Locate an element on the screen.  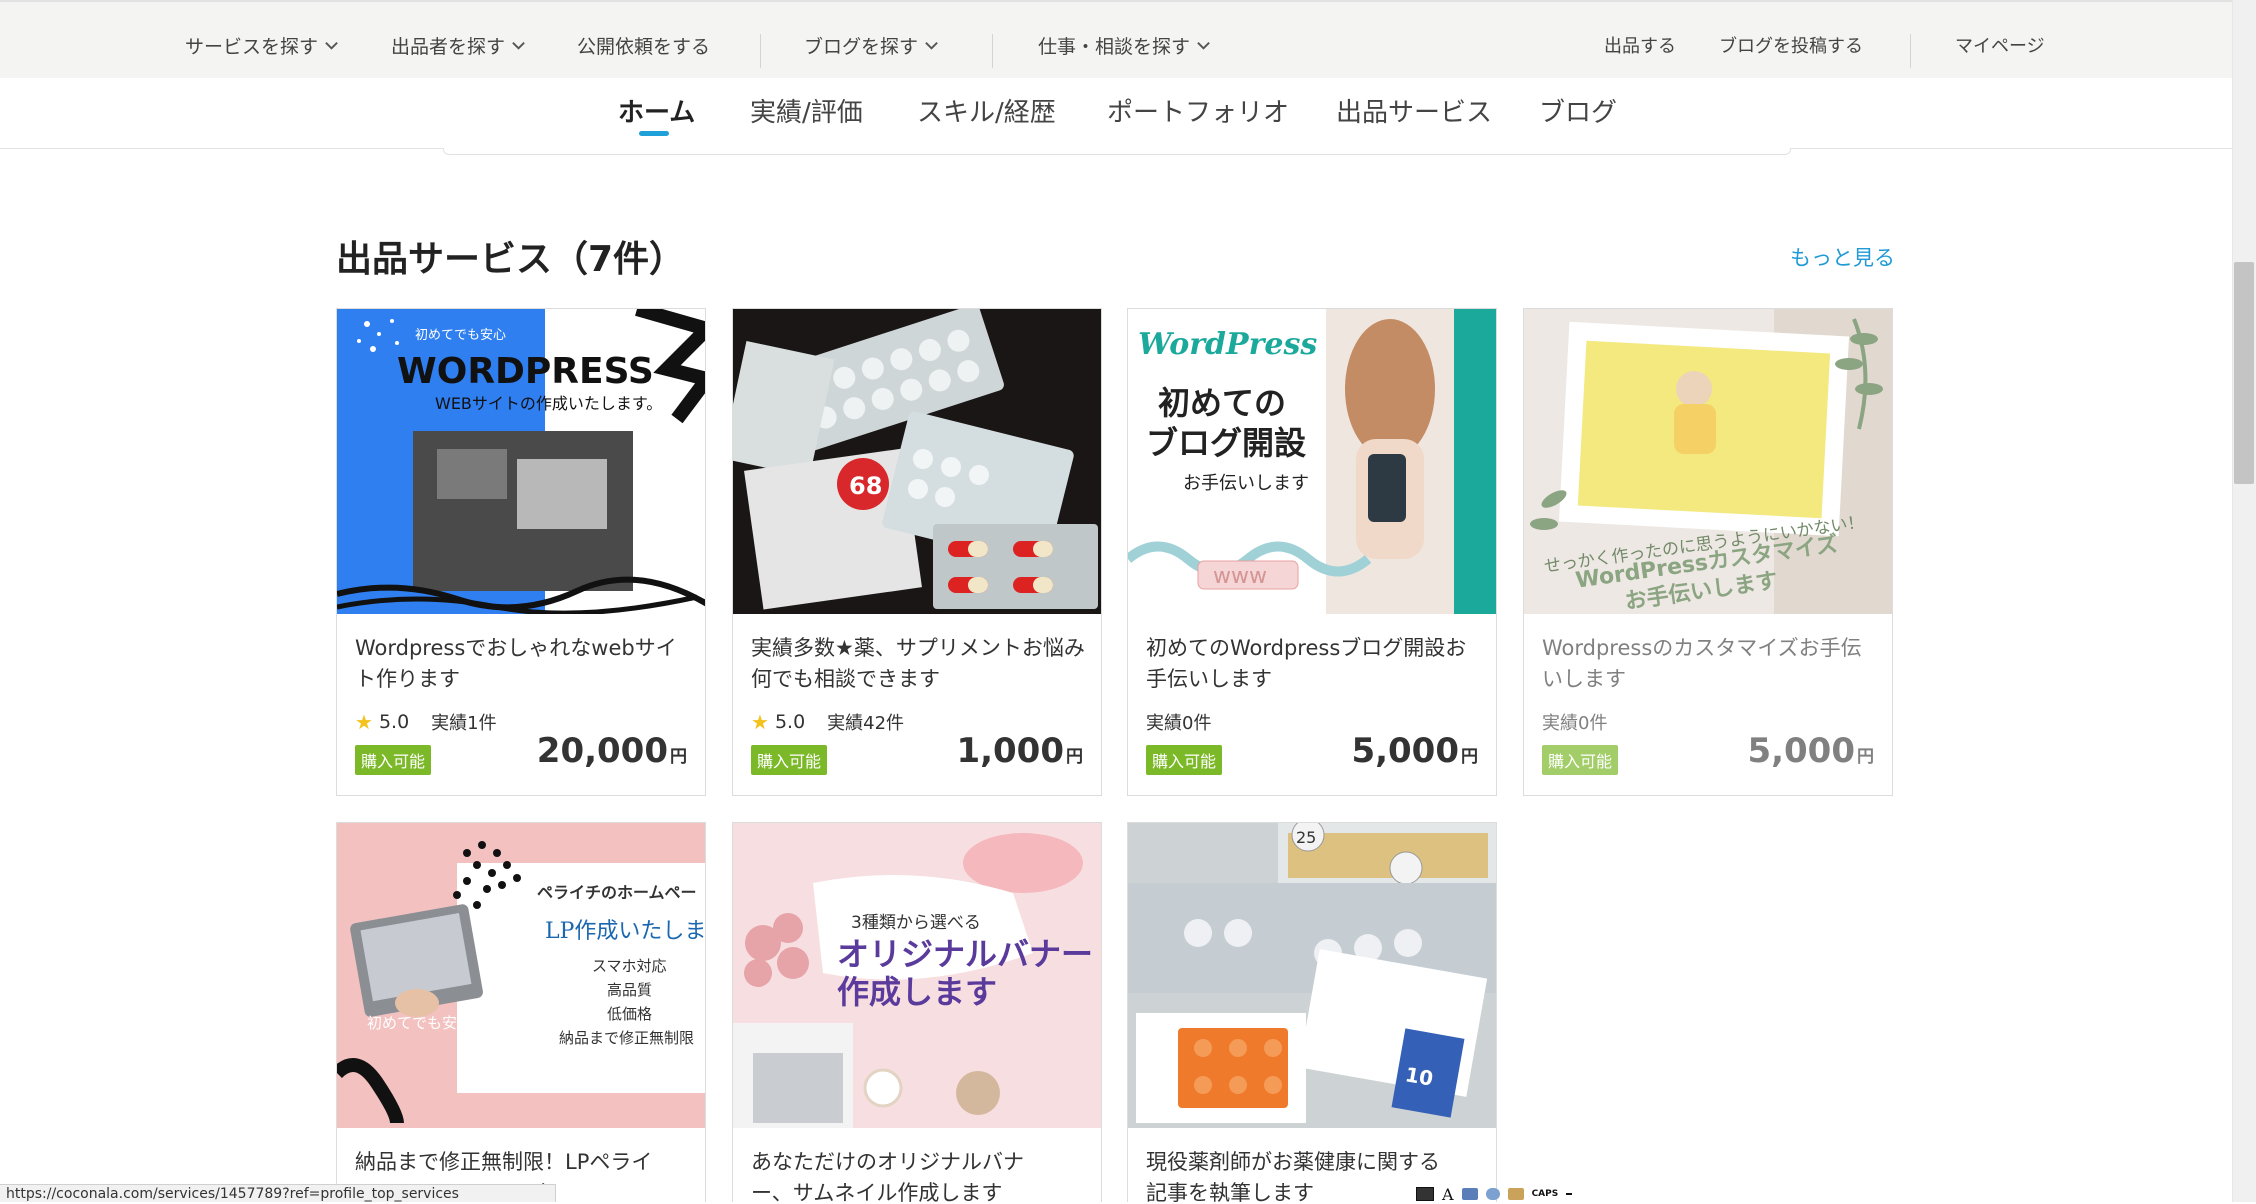
caps-indicator: CAPS is located at coordinates (1545, 1194).